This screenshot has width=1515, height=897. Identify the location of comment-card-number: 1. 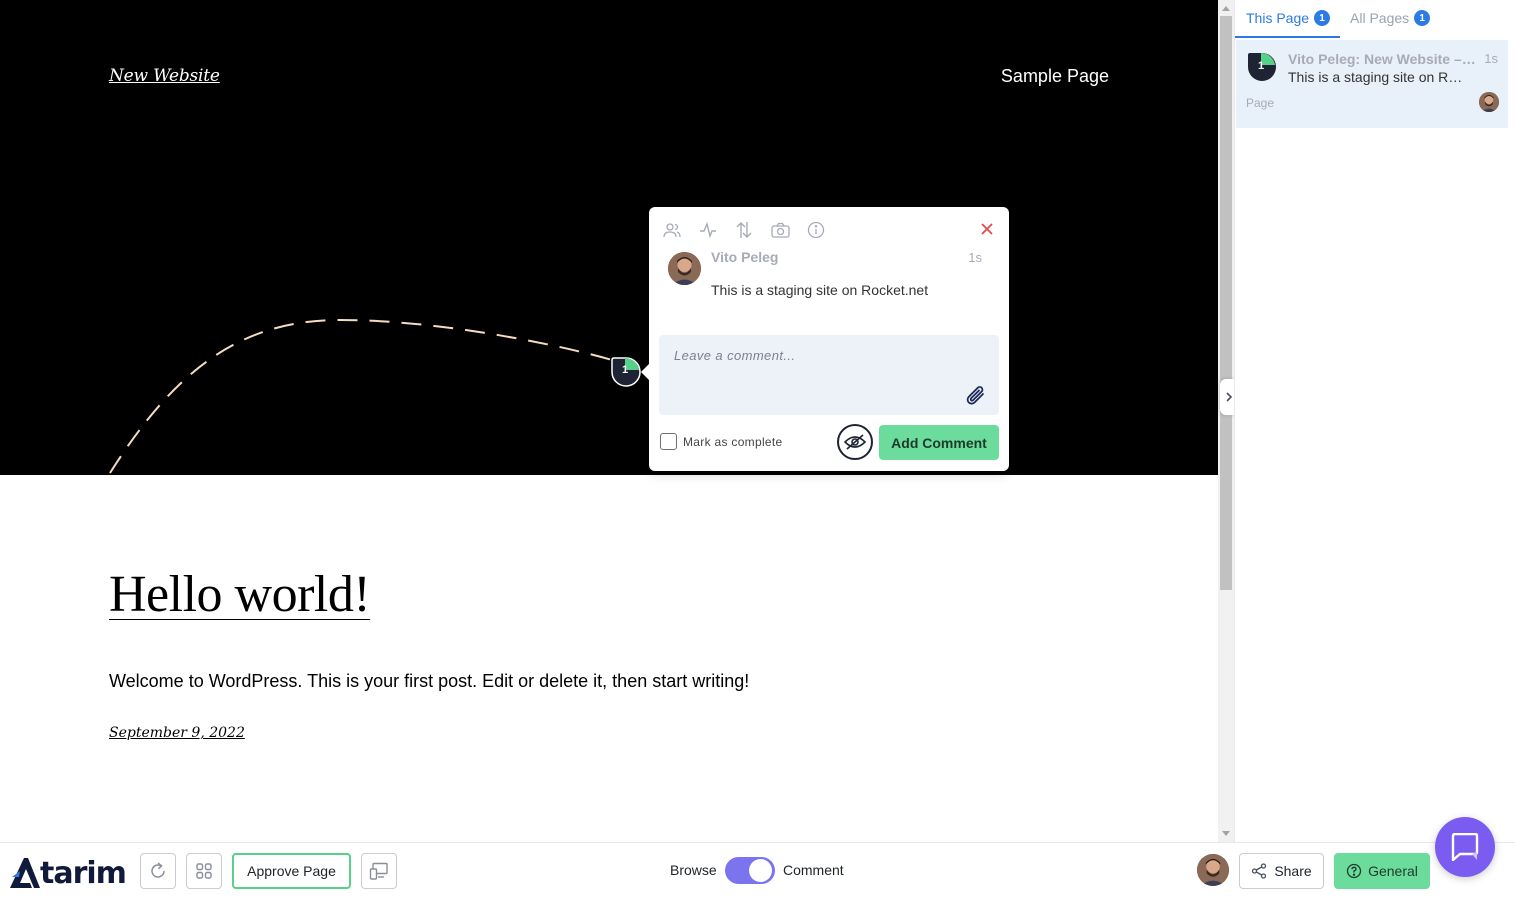
(1261, 66).